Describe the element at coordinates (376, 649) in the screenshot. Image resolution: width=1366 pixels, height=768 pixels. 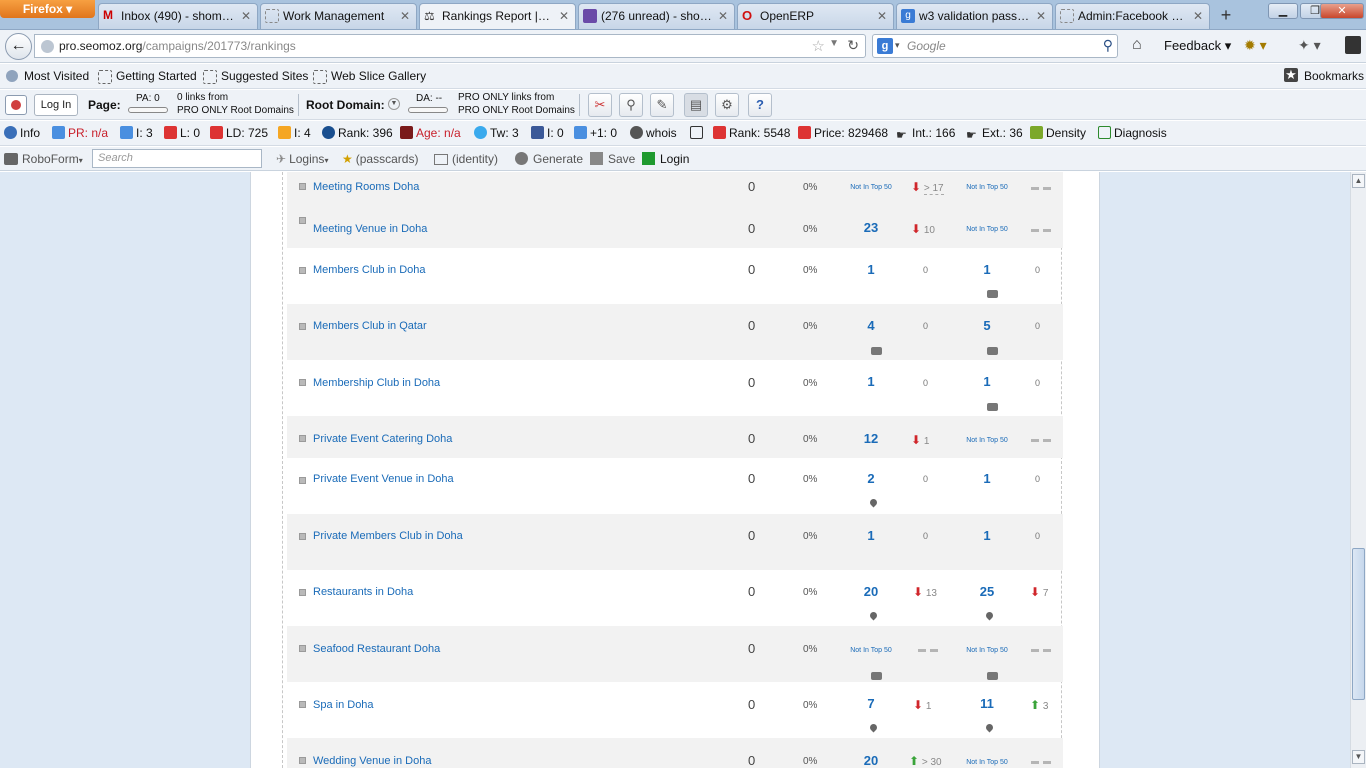
I see `keyword-link: Seafood Restaurant Doha` at that location.